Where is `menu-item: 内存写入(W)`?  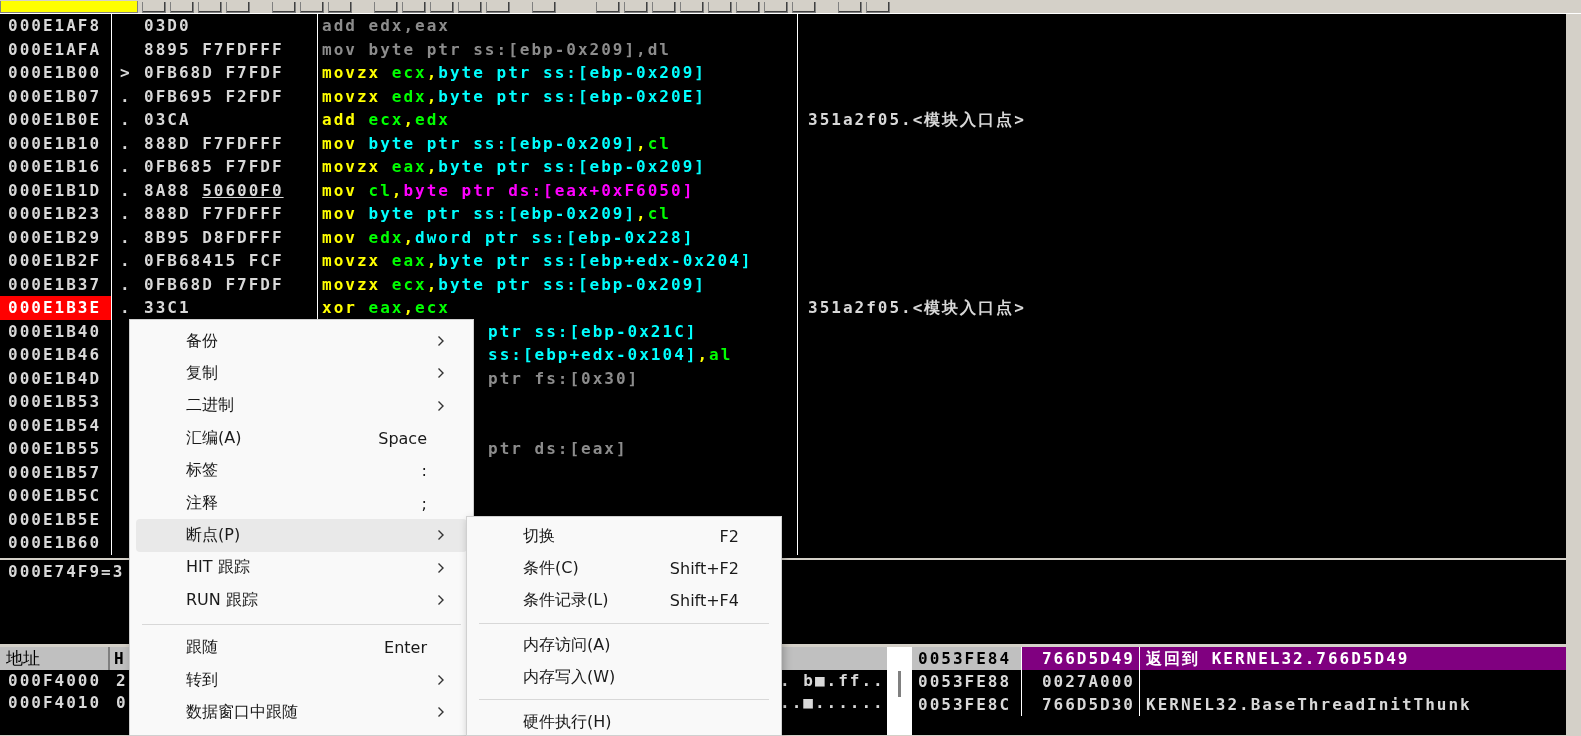
menu-item: 内存写入(W) is located at coordinates (624, 677).